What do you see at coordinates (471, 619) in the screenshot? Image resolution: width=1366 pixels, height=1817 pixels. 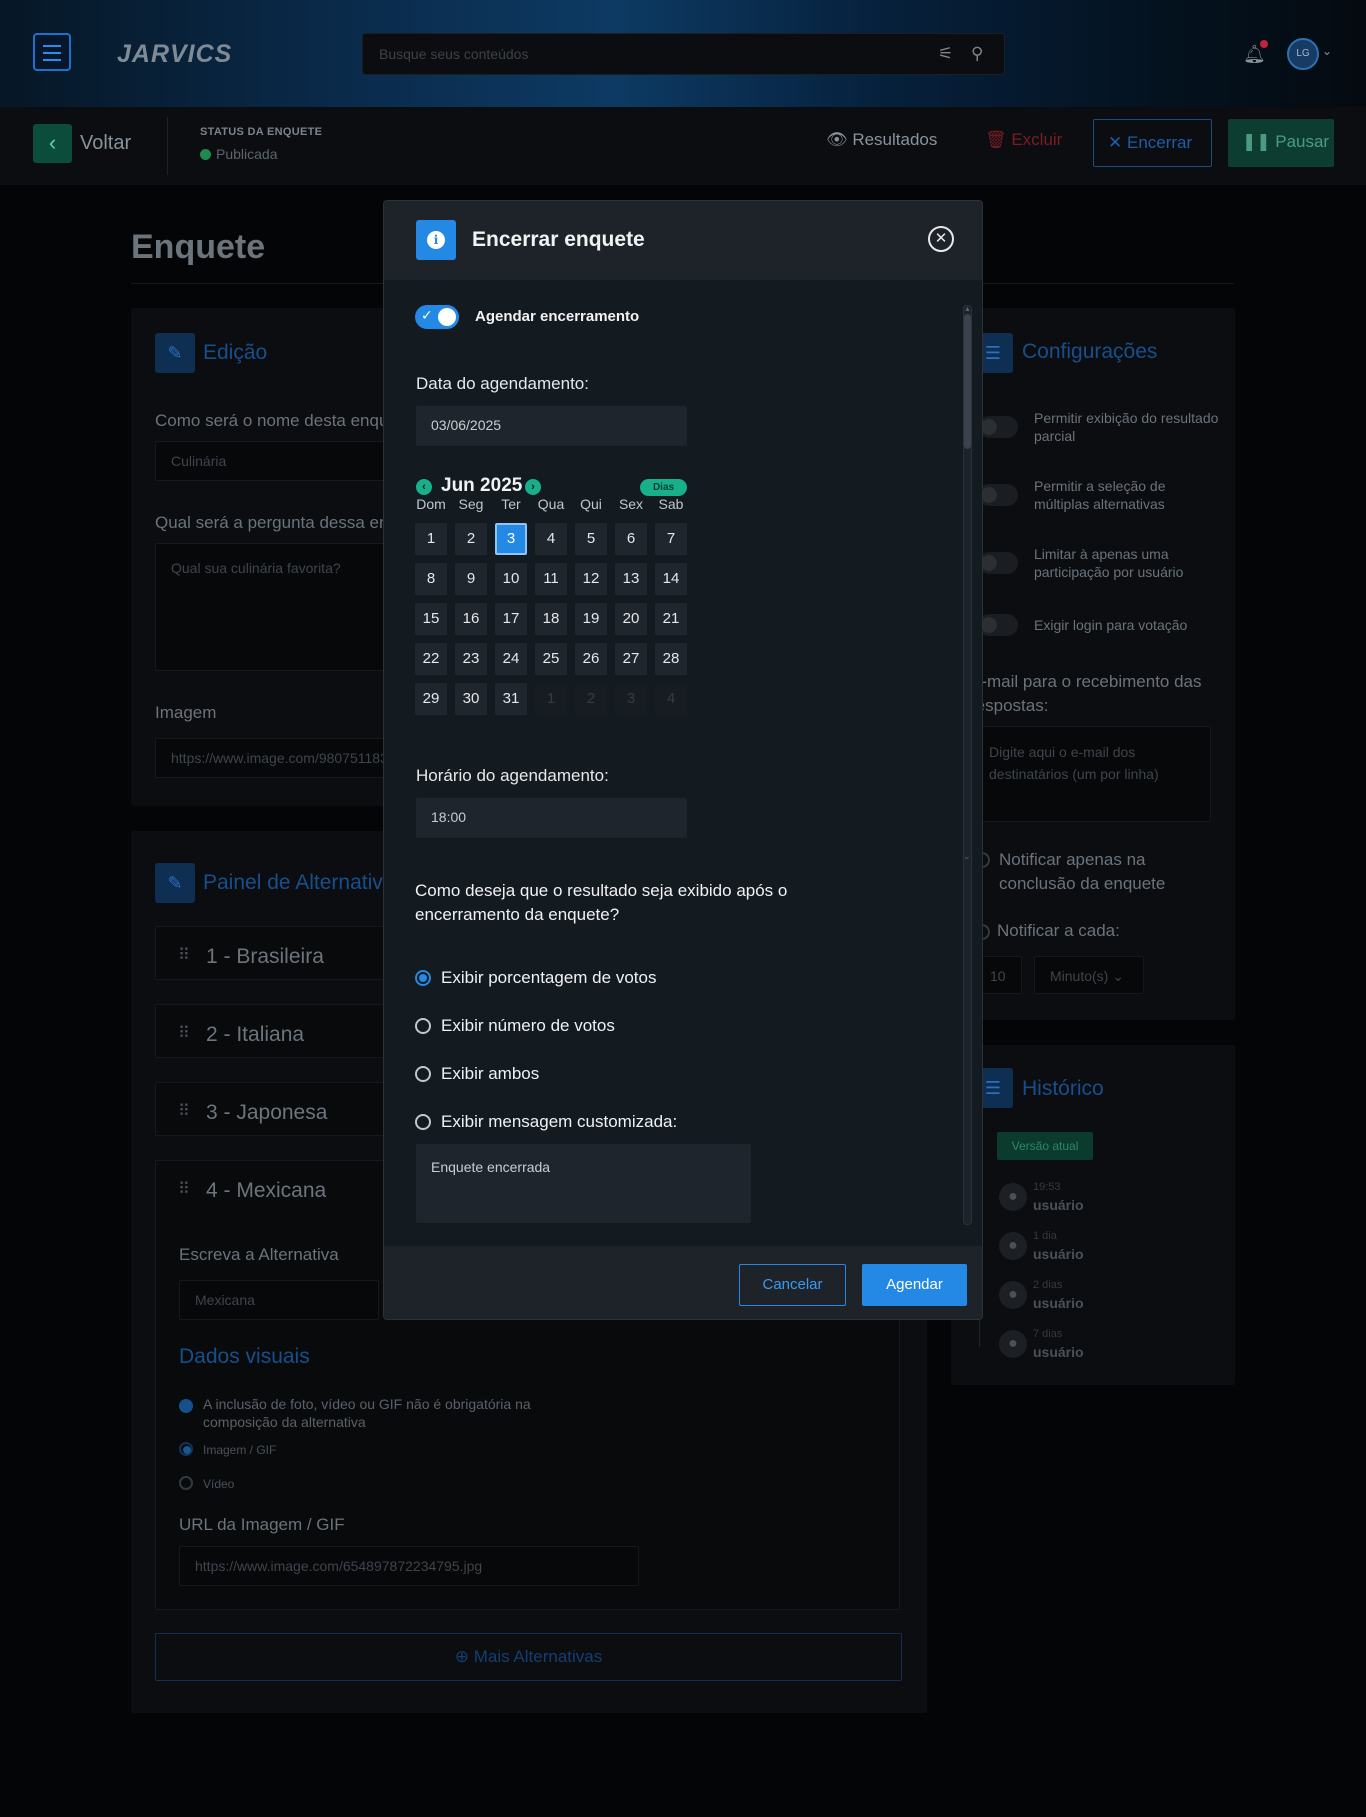 I see `calendar-day-16: 16` at bounding box center [471, 619].